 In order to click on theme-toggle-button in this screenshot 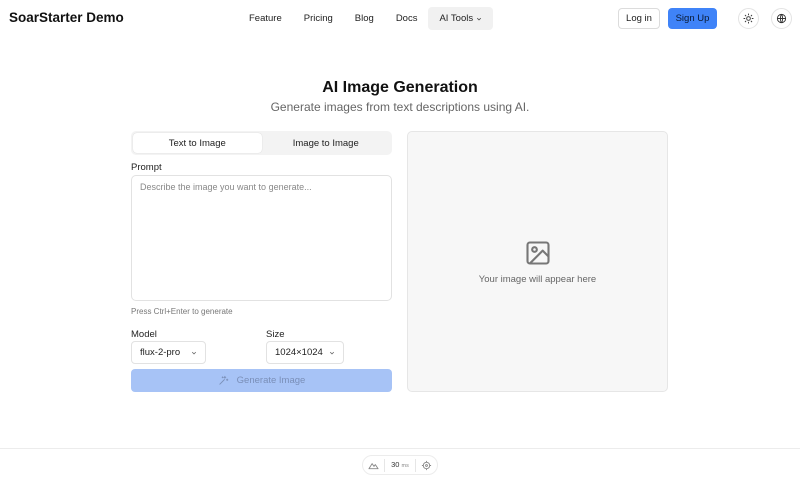, I will do `click(748, 18)`.